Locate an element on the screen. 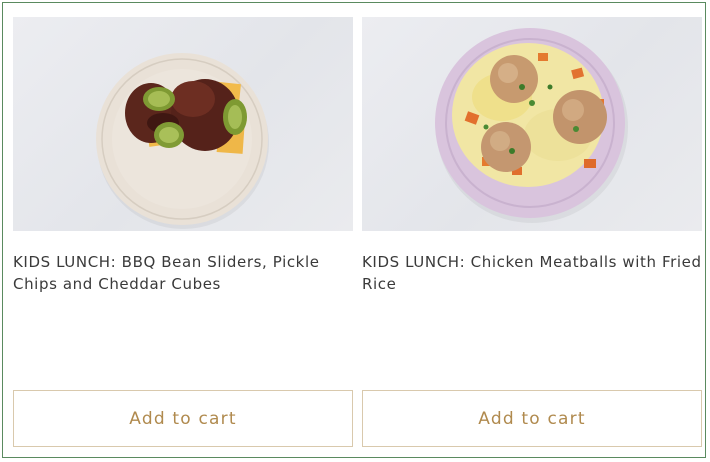 This screenshot has height=462, width=710. plate-bbq-sliders-image is located at coordinates (182, 141).